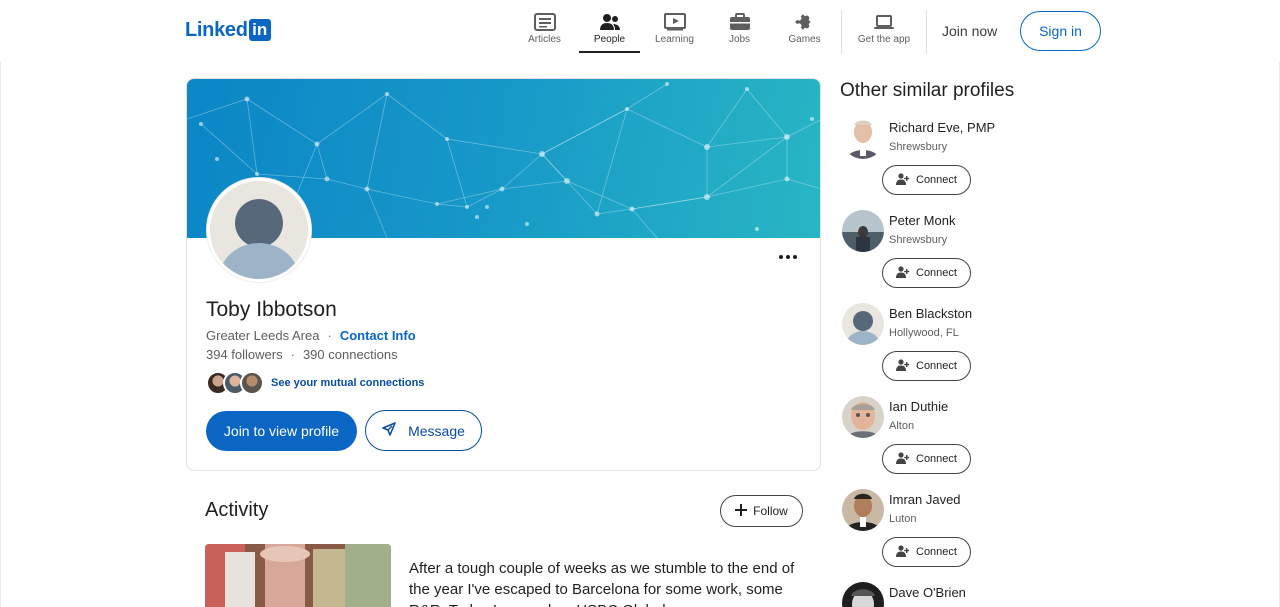 This screenshot has height=607, width=1280. Describe the element at coordinates (992, 162) in the screenshot. I see `similar-profile: Richard Eve, PMP Shrewsbury Connect` at that location.